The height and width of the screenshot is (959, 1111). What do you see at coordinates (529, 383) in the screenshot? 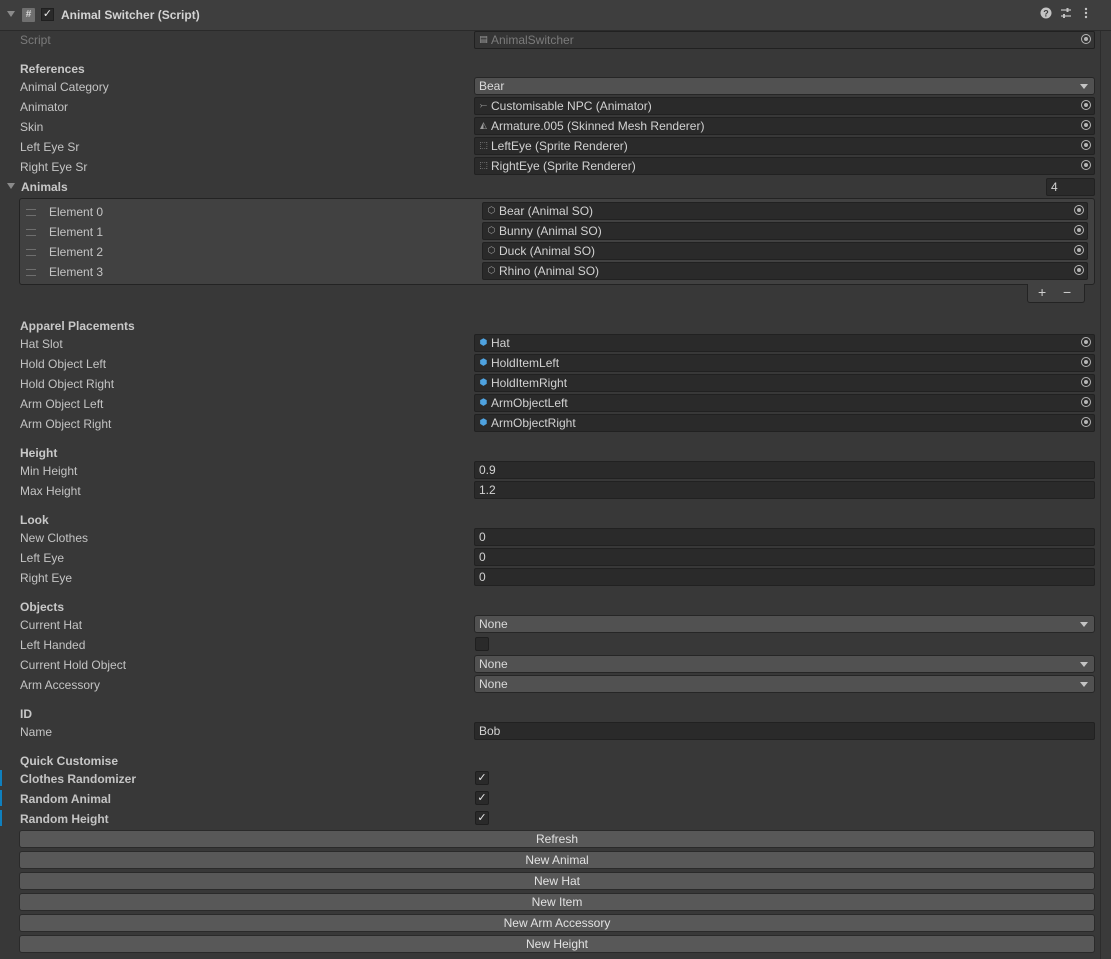
I see `hold-object-right-value: HoldItemRight` at bounding box center [529, 383].